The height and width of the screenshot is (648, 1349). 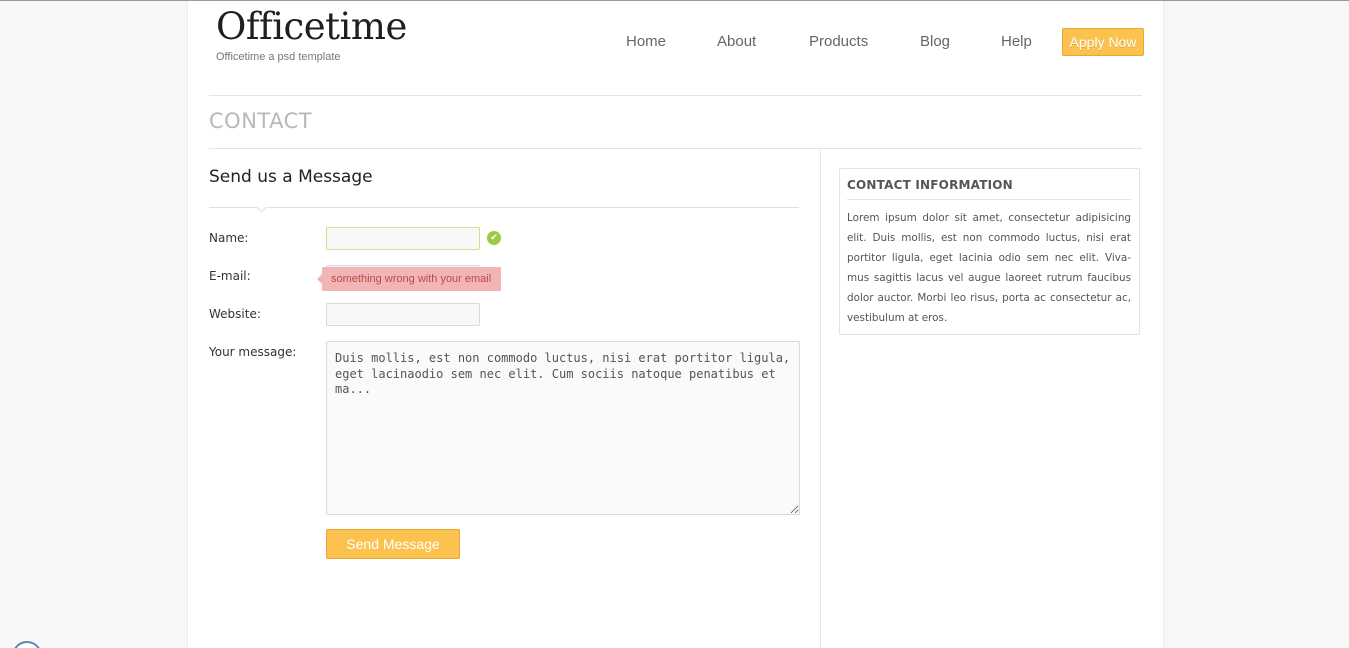 I want to click on email-error-tooltip: something wrong with your email, so click(x=409, y=279).